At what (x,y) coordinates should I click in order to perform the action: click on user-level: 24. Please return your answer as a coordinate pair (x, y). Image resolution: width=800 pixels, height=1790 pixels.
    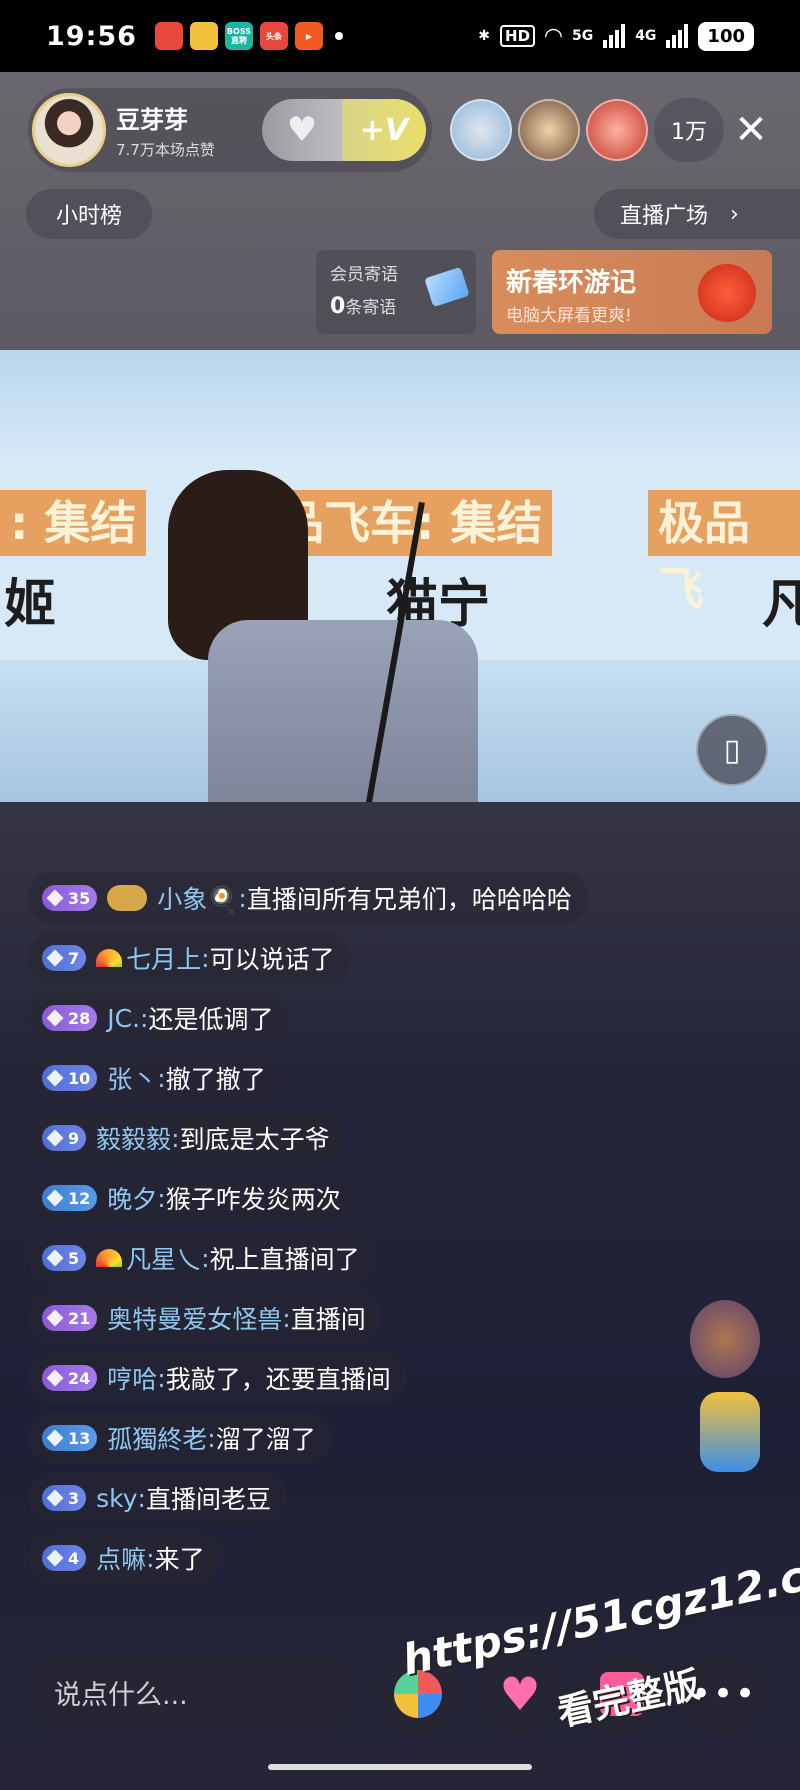
    Looking at the image, I should click on (79, 1378).